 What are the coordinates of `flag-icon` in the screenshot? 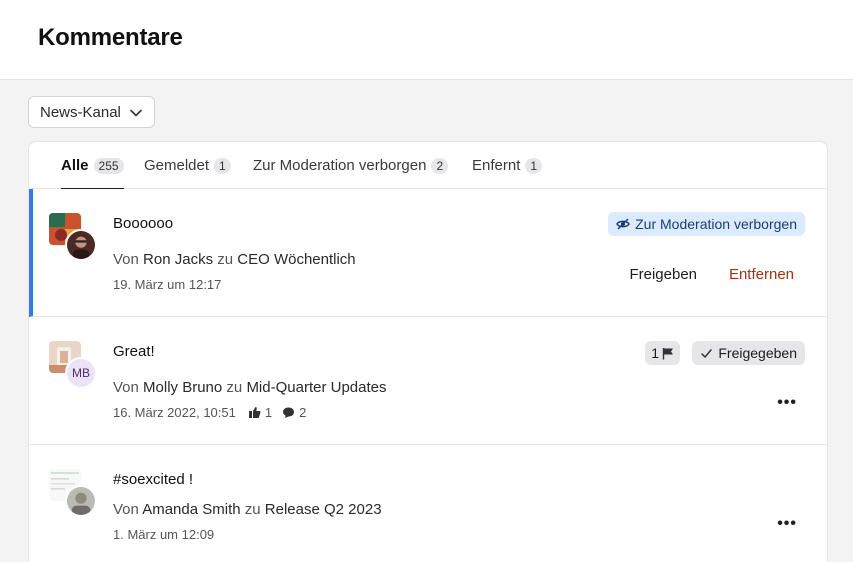 It's located at (667, 353).